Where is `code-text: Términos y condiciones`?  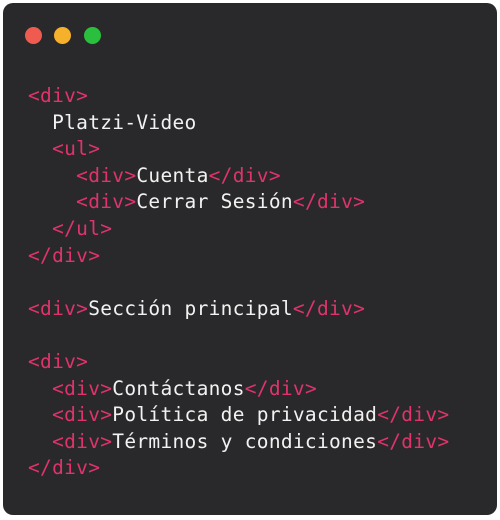
code-text: Términos y condiciones is located at coordinates (245, 441).